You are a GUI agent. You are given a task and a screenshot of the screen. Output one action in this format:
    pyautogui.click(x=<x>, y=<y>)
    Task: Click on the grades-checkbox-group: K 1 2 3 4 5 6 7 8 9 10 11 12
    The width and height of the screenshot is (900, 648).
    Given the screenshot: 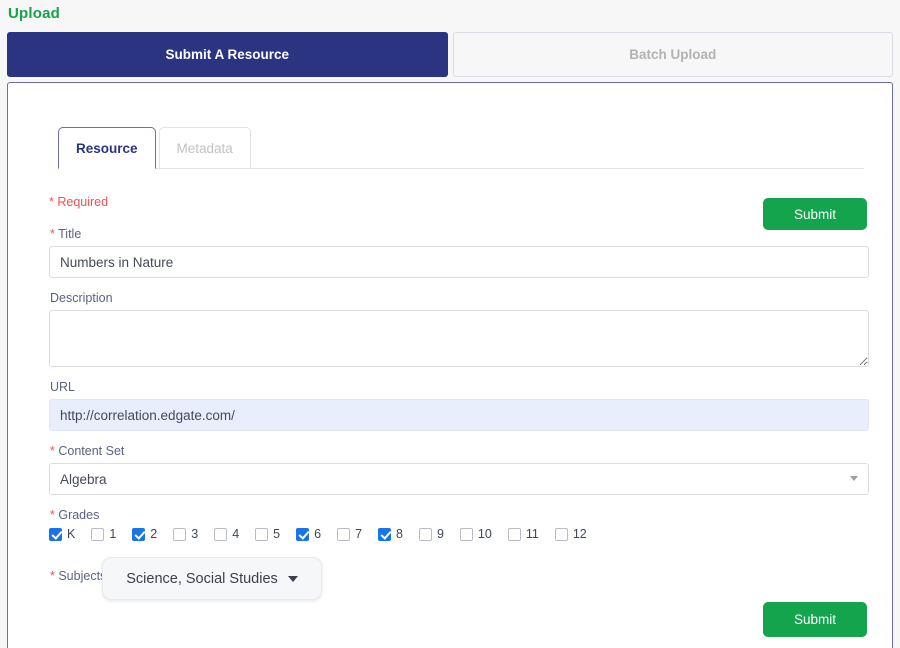 What is the action you would take?
    pyautogui.click(x=459, y=534)
    